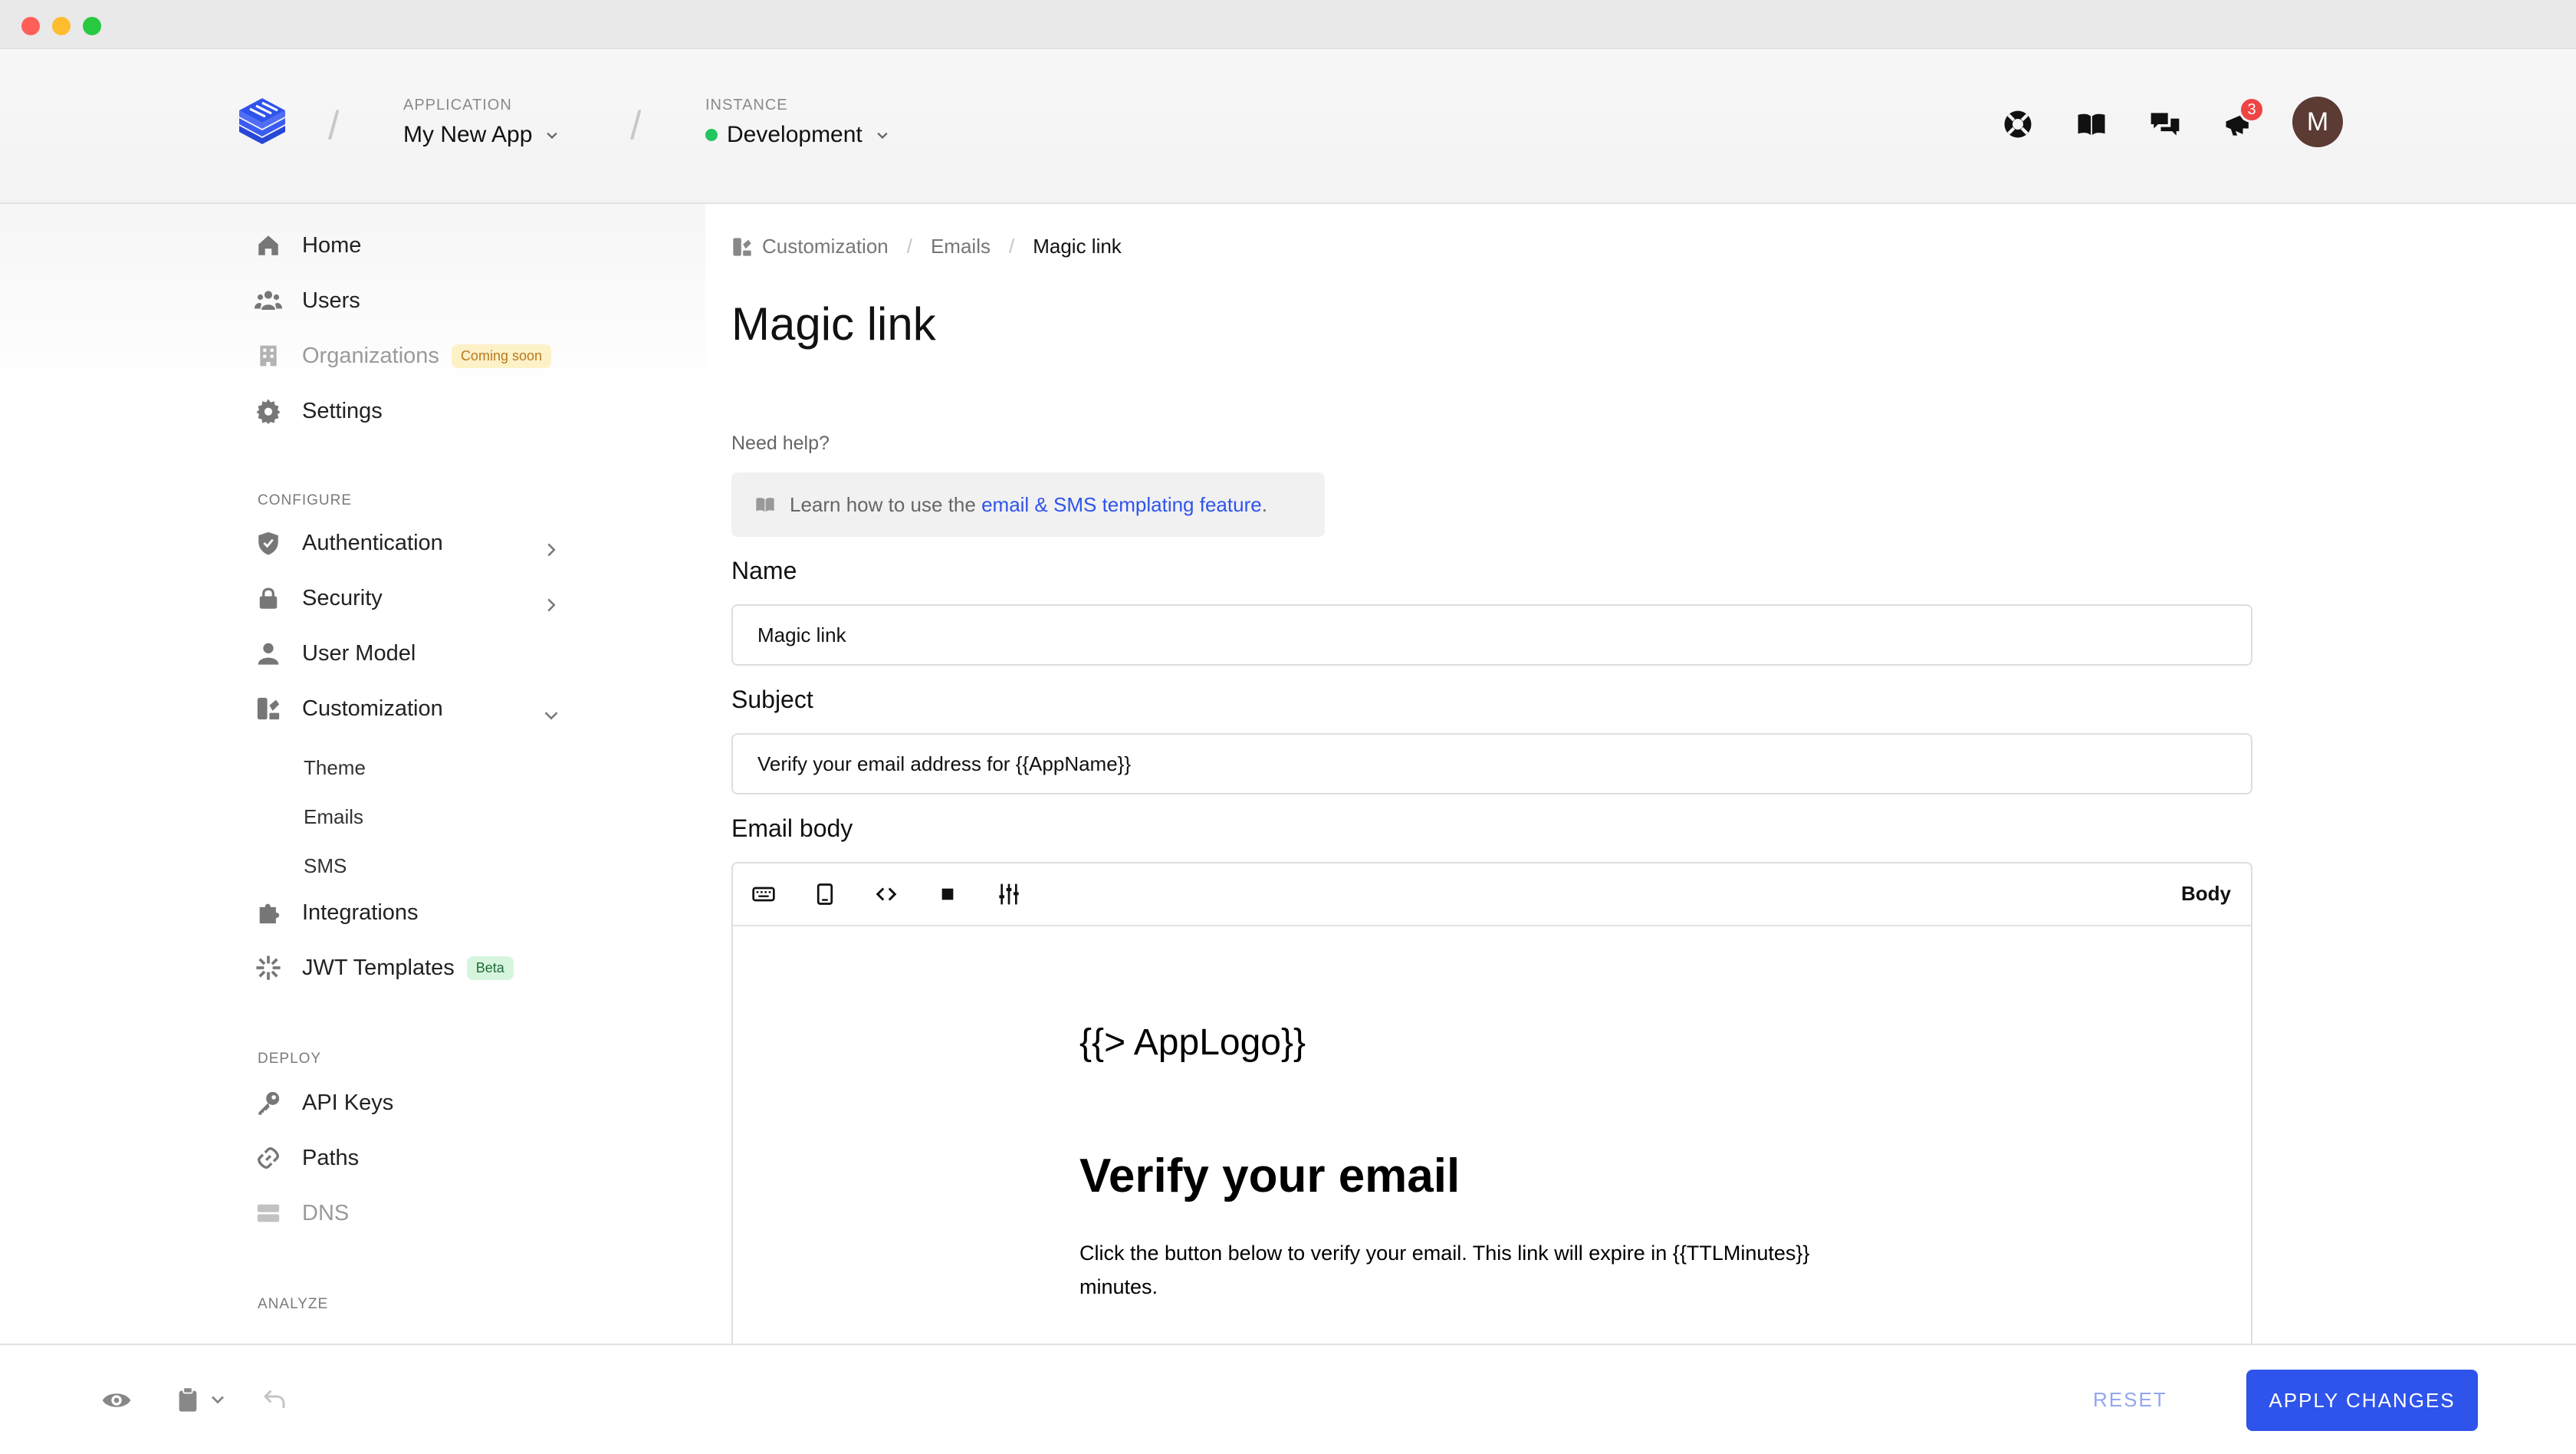 The image size is (2576, 1454). I want to click on sidebar-item-dns: DNS, so click(302, 1213).